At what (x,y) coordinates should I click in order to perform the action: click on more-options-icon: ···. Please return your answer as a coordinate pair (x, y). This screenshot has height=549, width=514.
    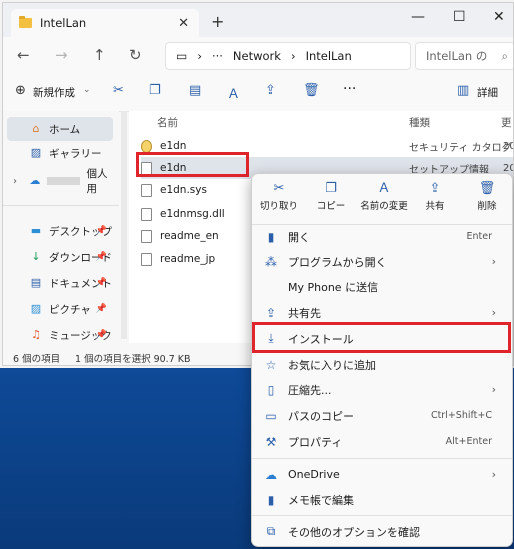
    Looking at the image, I should click on (349, 89).